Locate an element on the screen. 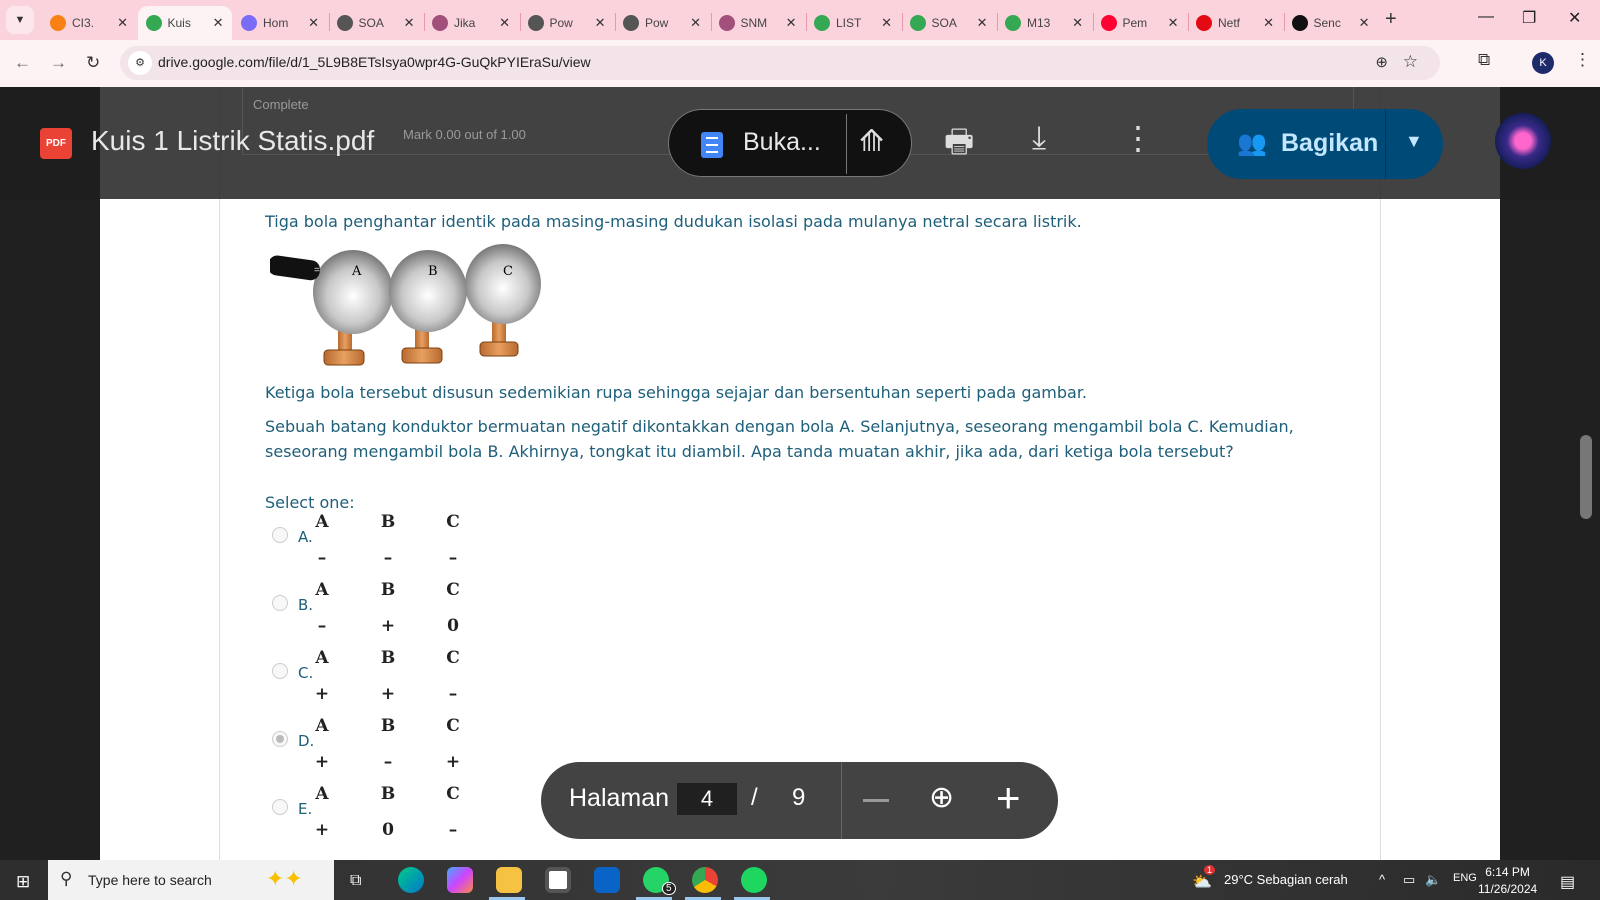 Image resolution: width=1600 pixels, height=900 pixels. share-dropdown-icon: ▼ is located at coordinates (1414, 141).